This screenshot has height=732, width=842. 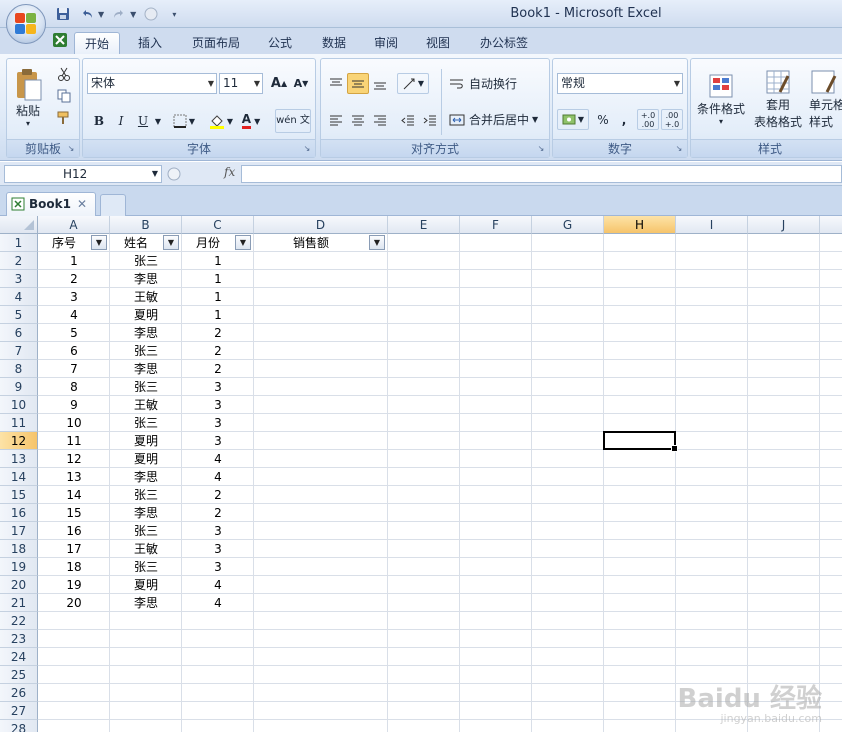 What do you see at coordinates (541, 149) in the screenshot?
I see `alignment-launcher-icon: ↘` at bounding box center [541, 149].